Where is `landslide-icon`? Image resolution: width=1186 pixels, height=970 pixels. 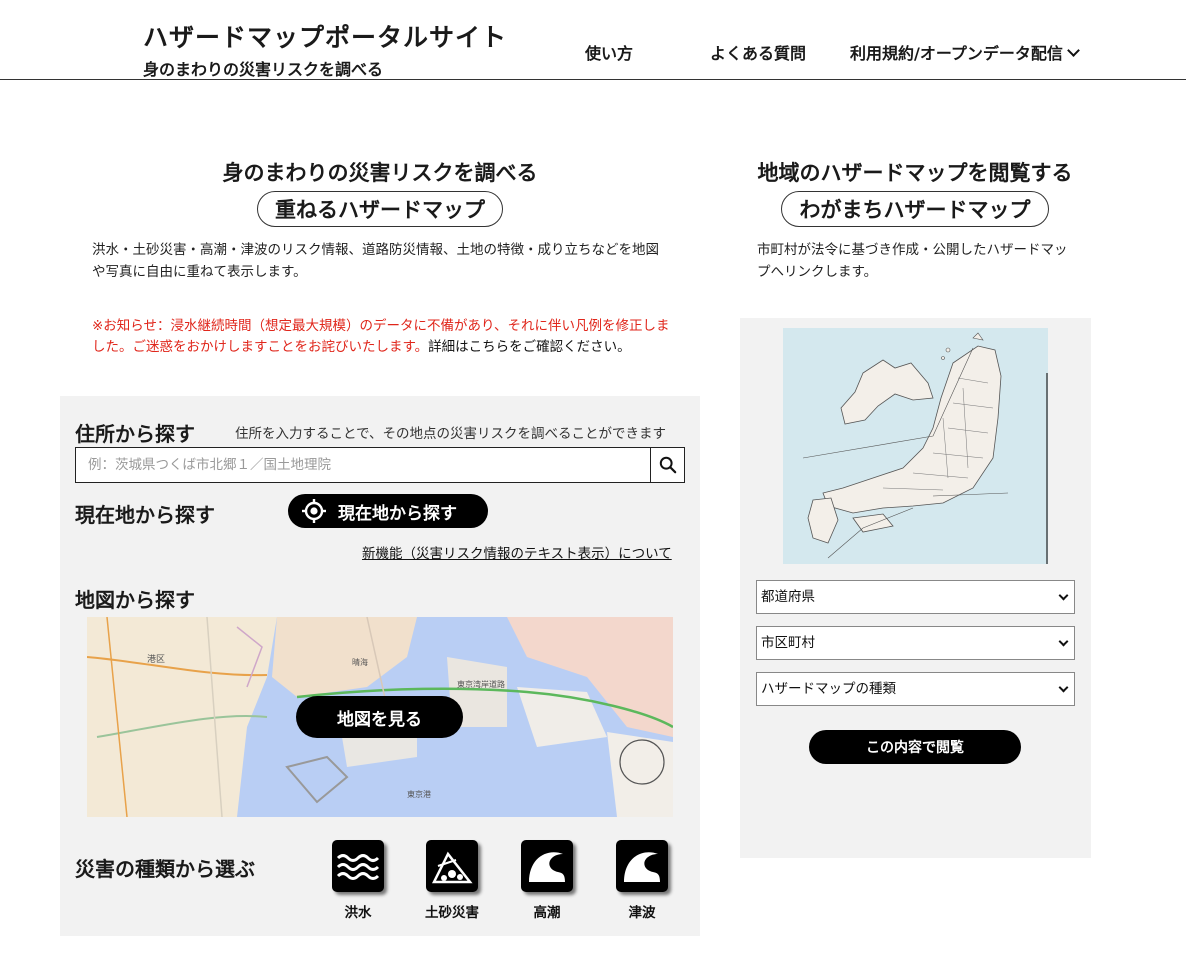
landslide-icon is located at coordinates (452, 866).